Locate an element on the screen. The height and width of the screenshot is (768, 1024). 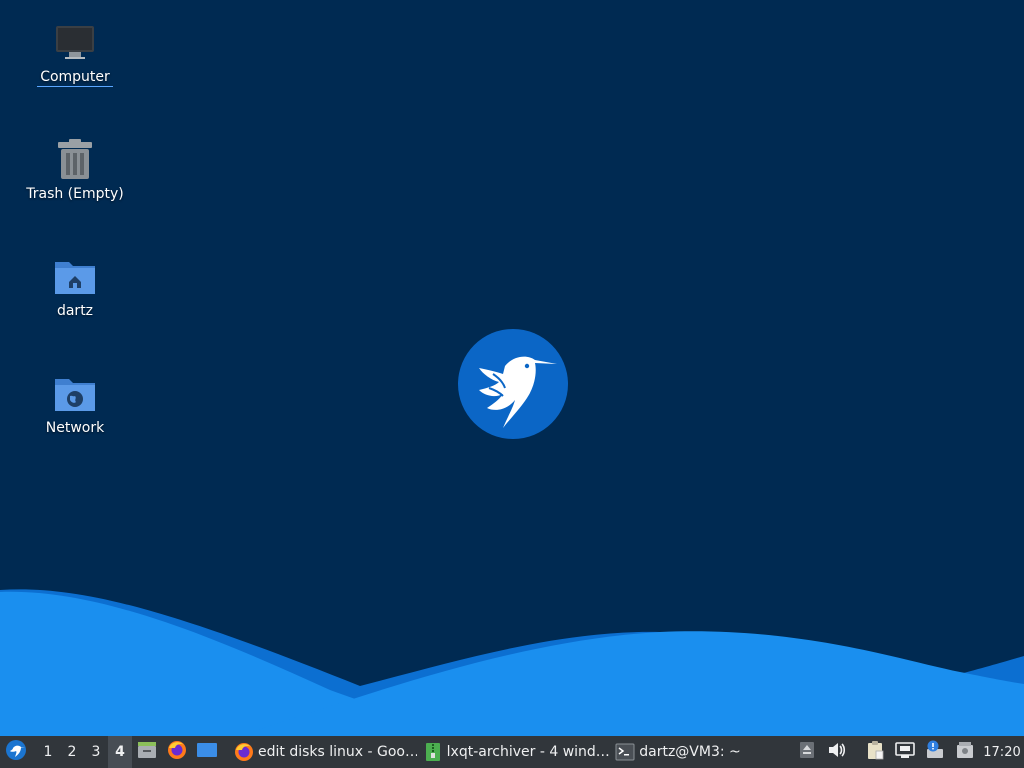
desktop-switch-1: 1 is located at coordinates (48, 752).